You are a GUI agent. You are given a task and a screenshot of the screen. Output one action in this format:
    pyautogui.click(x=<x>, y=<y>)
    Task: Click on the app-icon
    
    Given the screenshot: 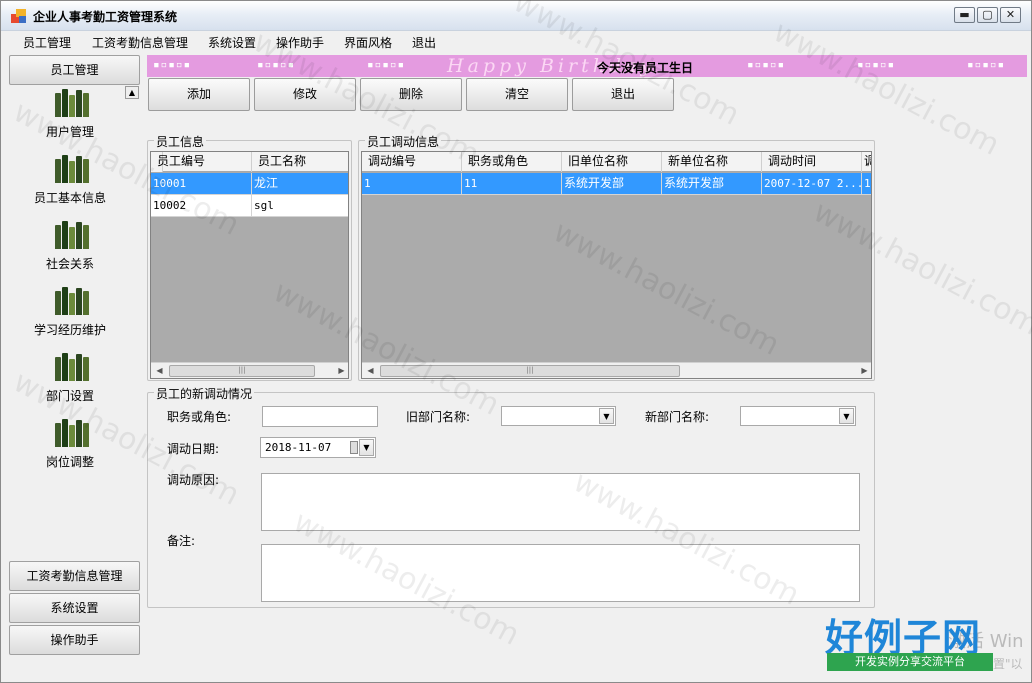 What is the action you would take?
    pyautogui.click(x=19, y=16)
    